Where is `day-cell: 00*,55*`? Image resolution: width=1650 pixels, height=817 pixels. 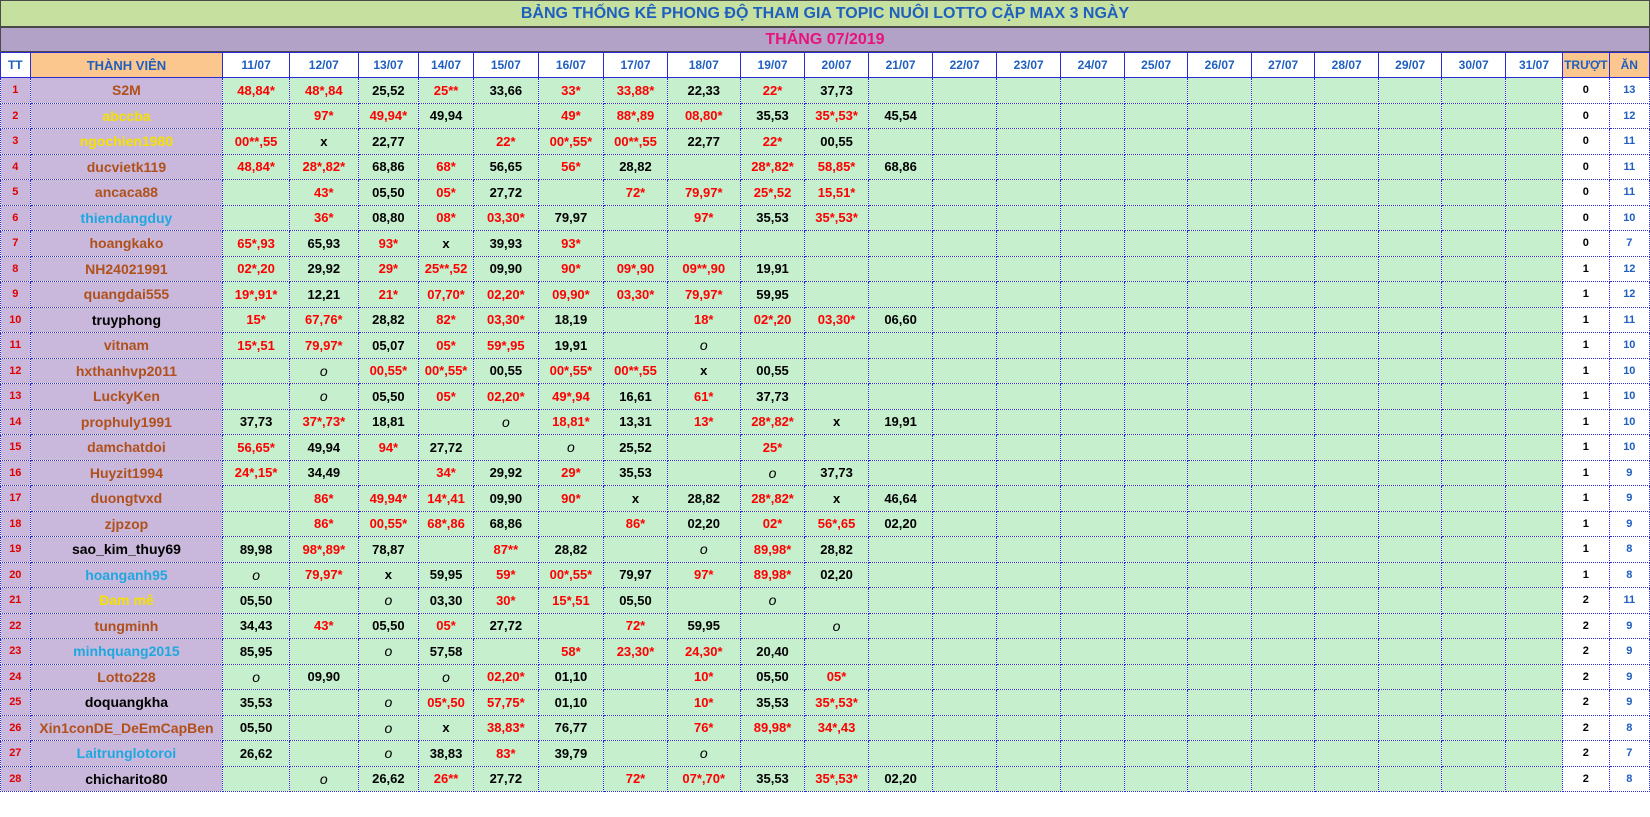
day-cell: 00*,55* is located at coordinates (571, 574).